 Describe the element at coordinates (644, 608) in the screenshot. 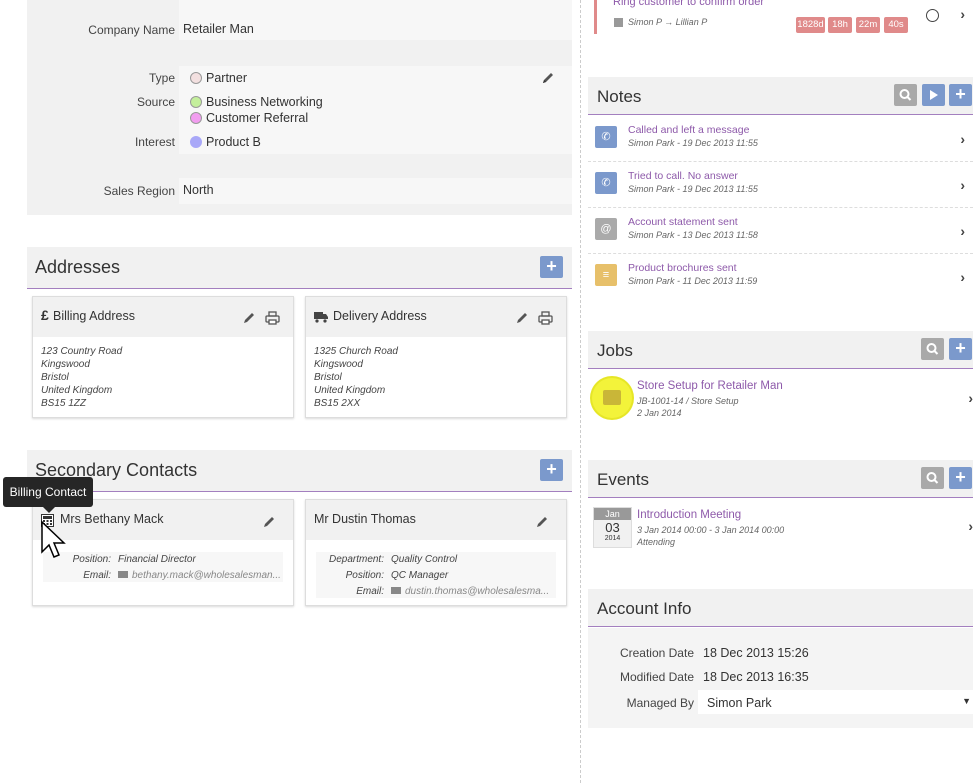

I see `account-info-title: Account Info` at that location.